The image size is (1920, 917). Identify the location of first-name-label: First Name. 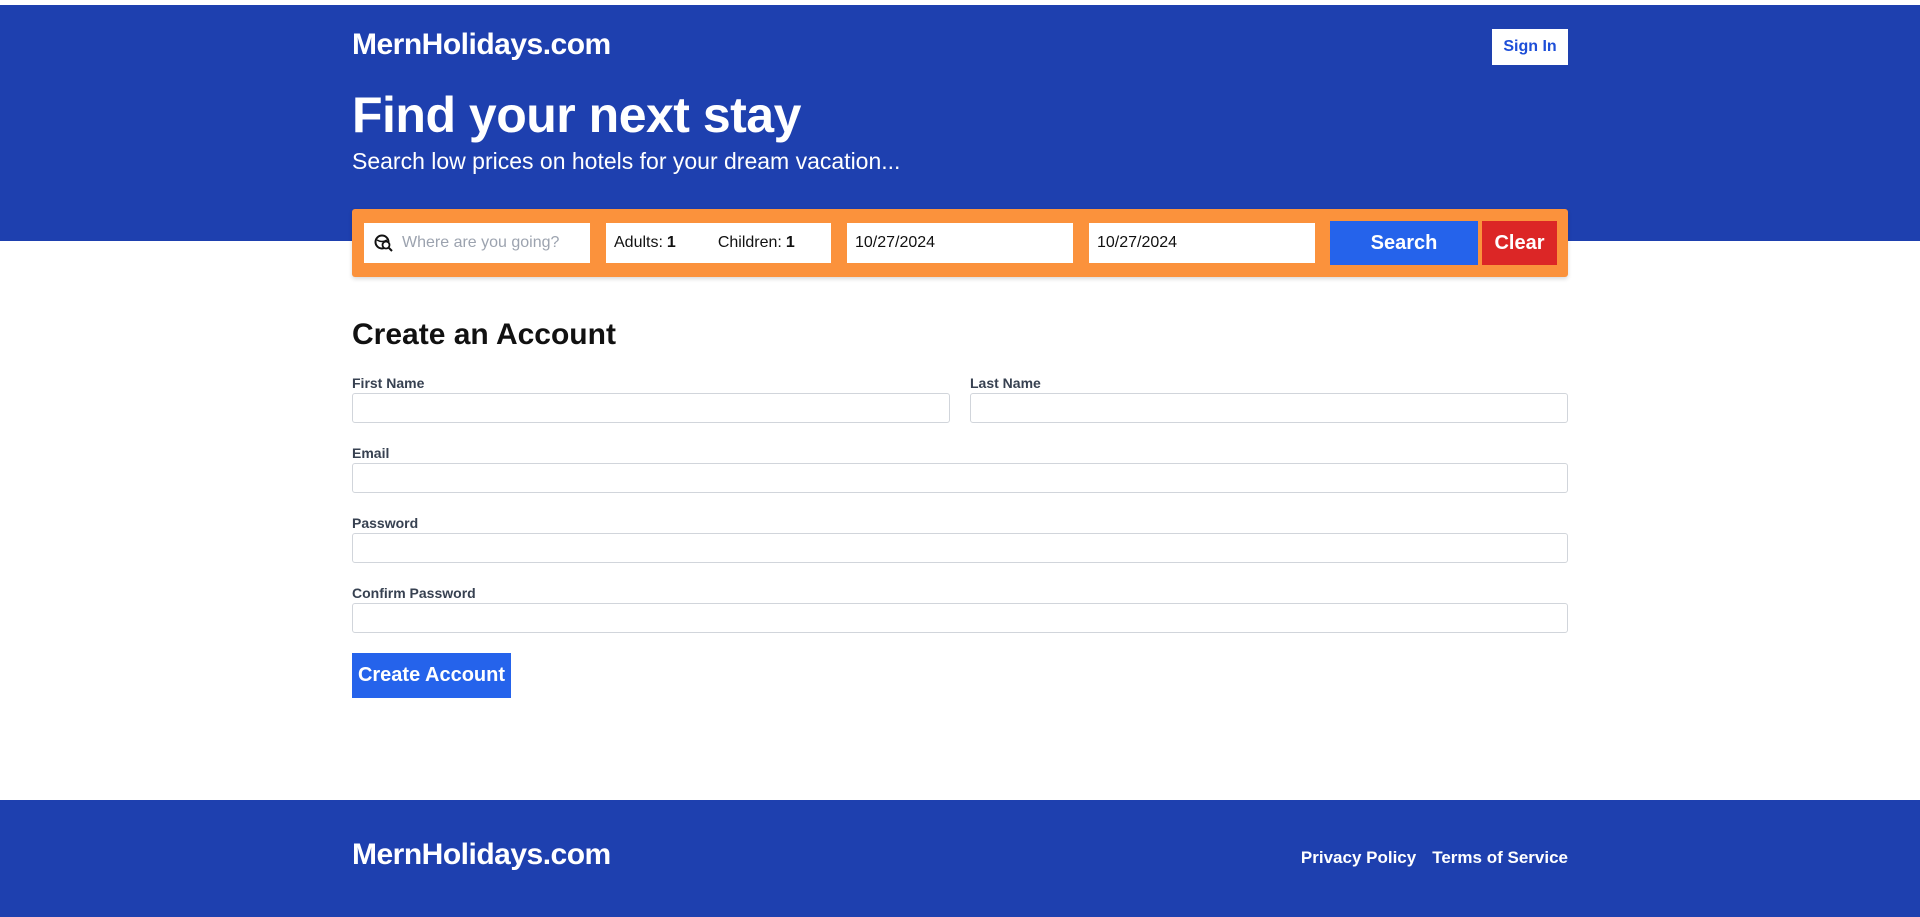
(388, 383).